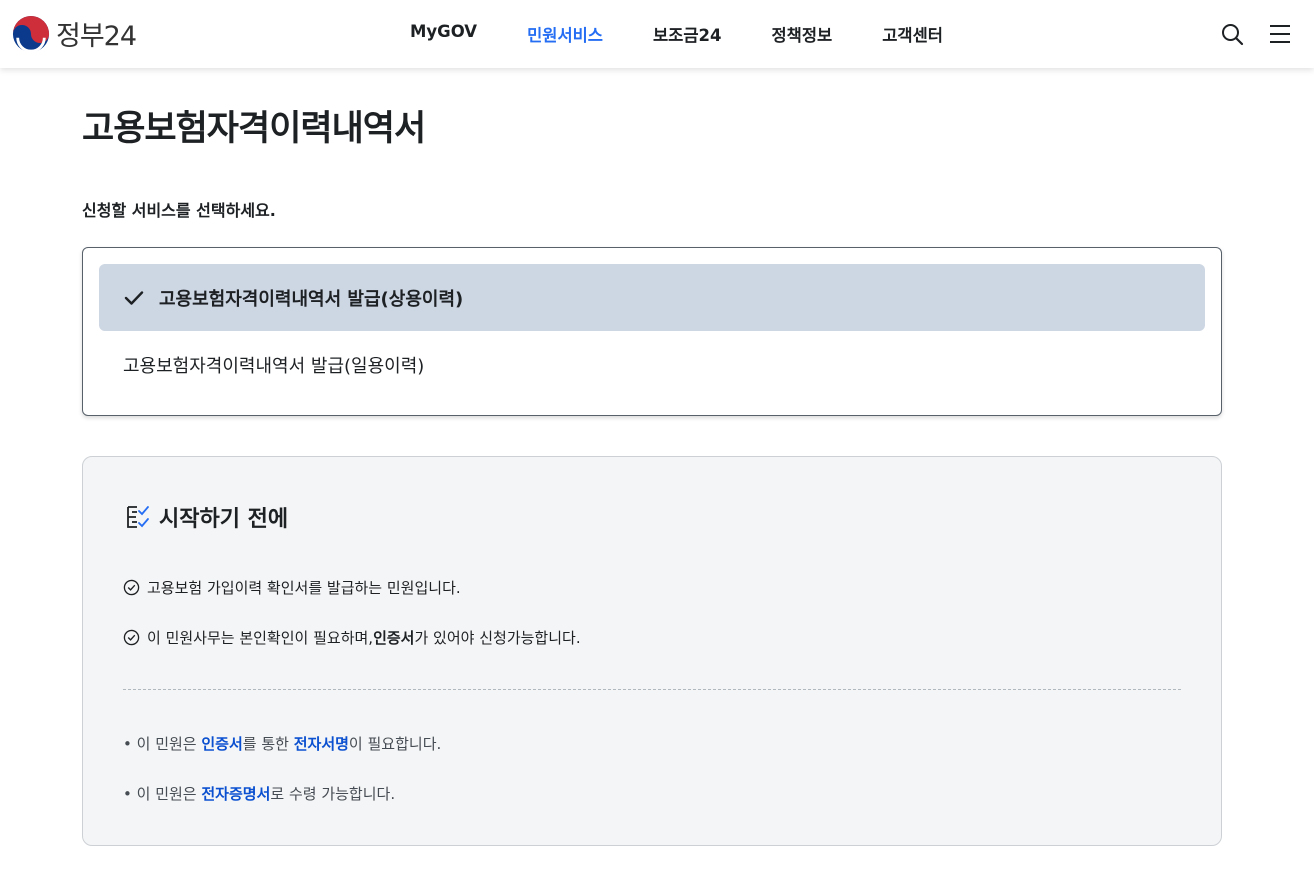 Image resolution: width=1314 pixels, height=874 pixels. What do you see at coordinates (652, 297) in the screenshot?
I see `service-option-regular: 고용보험자격이력내역서 발급(상용이력)` at bounding box center [652, 297].